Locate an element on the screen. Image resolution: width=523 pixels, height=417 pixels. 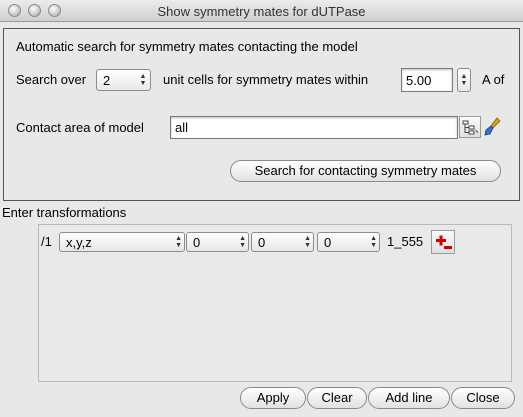
search-contacting-mates-button: Search for contacting symmetry mates is located at coordinates (365, 171).